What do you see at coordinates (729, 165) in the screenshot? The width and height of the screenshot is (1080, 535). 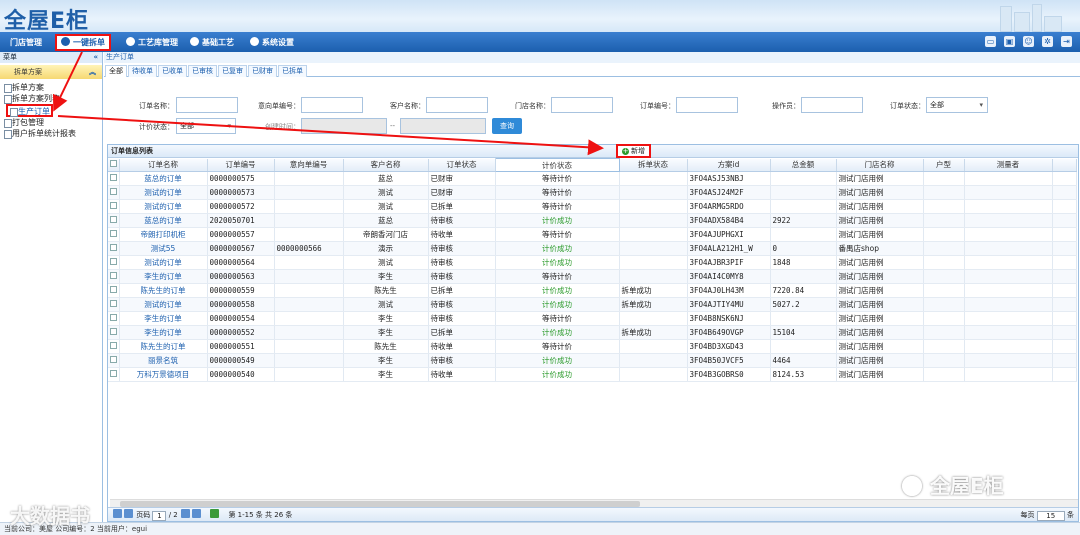 I see `col-plan-id: 方案id` at bounding box center [729, 165].